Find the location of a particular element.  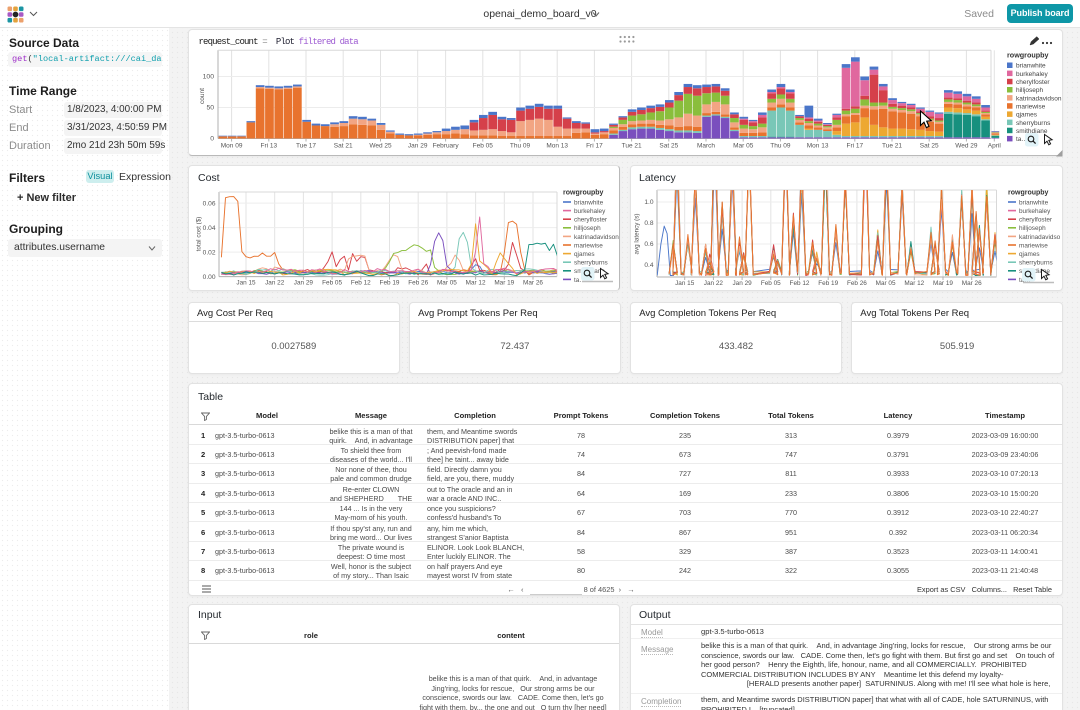

svg-text: 1.0 is located at coordinates (648, 202).